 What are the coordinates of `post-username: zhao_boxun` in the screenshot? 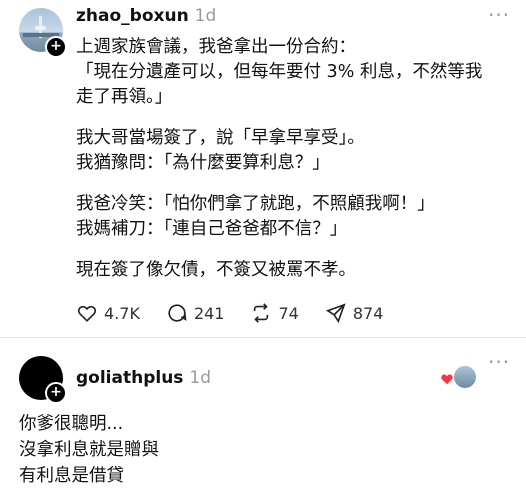 It's located at (132, 16).